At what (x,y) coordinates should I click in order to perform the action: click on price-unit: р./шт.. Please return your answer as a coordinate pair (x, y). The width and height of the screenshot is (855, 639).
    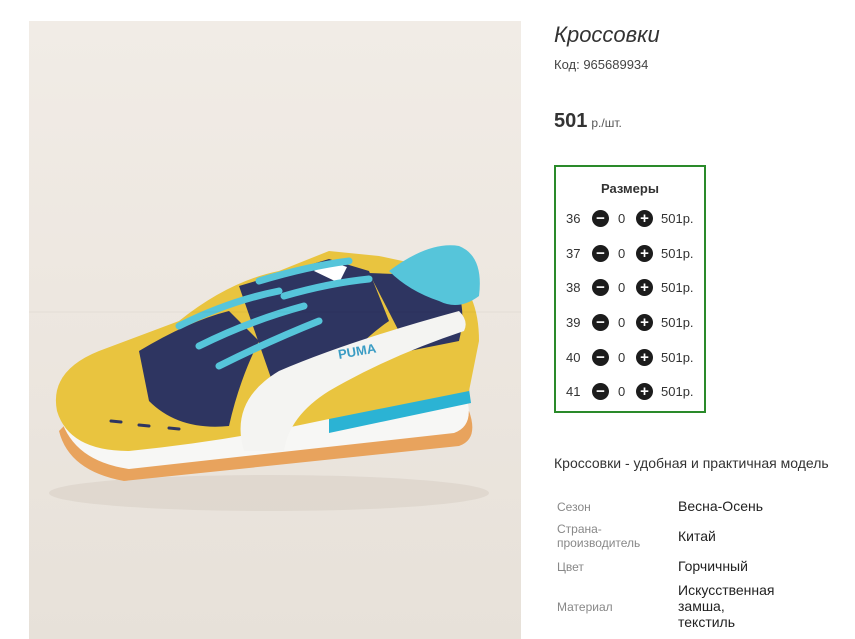
    Looking at the image, I should click on (606, 123).